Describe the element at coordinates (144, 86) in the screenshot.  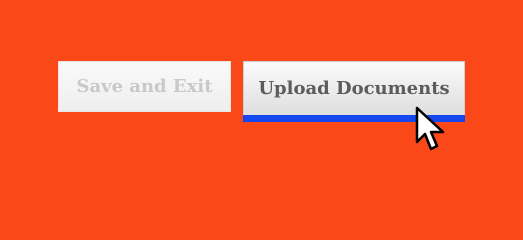
I see `save-and-exit-button: Save and Exit` at that location.